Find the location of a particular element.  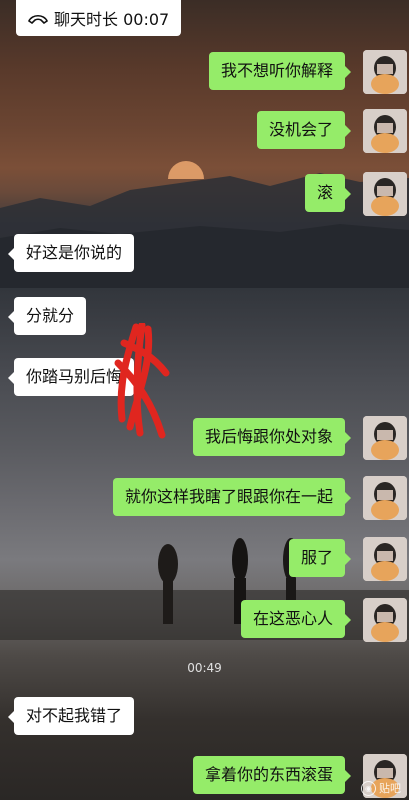

message-bubble: 就你这样我瞎了眼跟你在一起 is located at coordinates (232, 497).